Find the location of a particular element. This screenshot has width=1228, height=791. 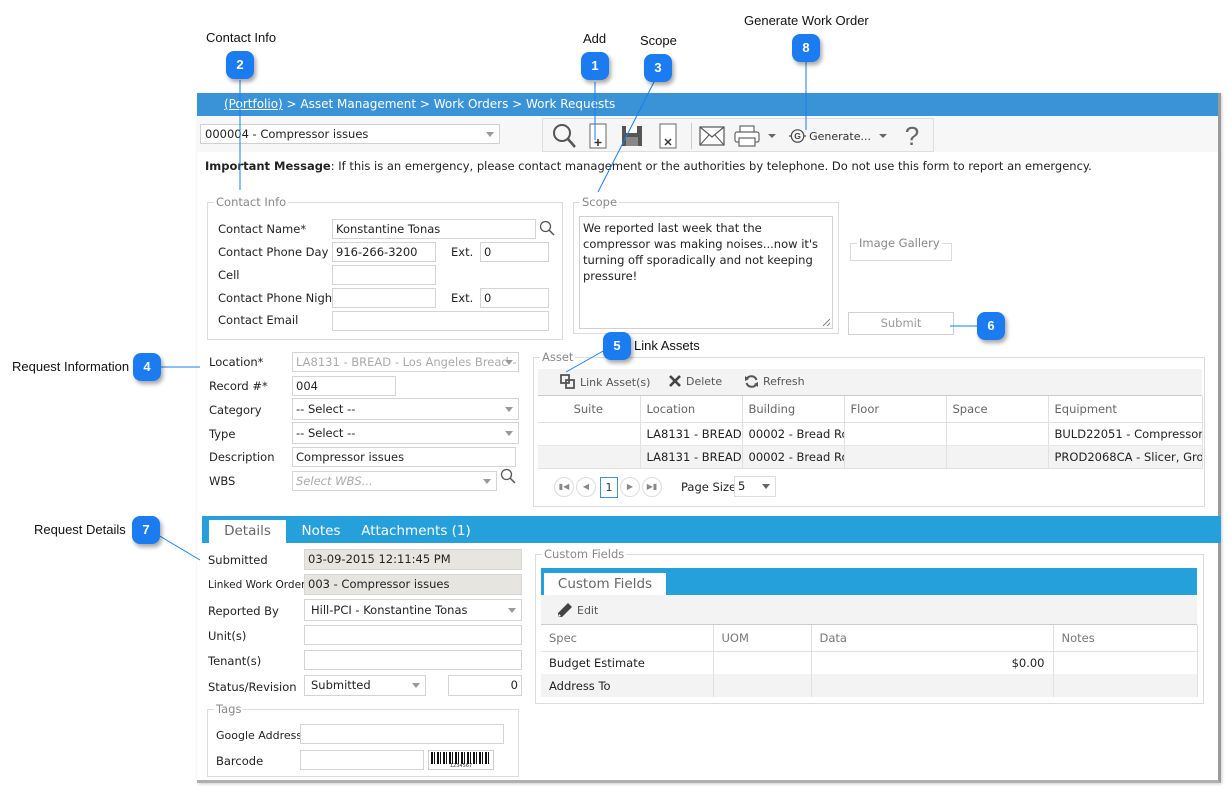

tags-section: Tags Google Address Barcode 1234567 is located at coordinates (363, 739).